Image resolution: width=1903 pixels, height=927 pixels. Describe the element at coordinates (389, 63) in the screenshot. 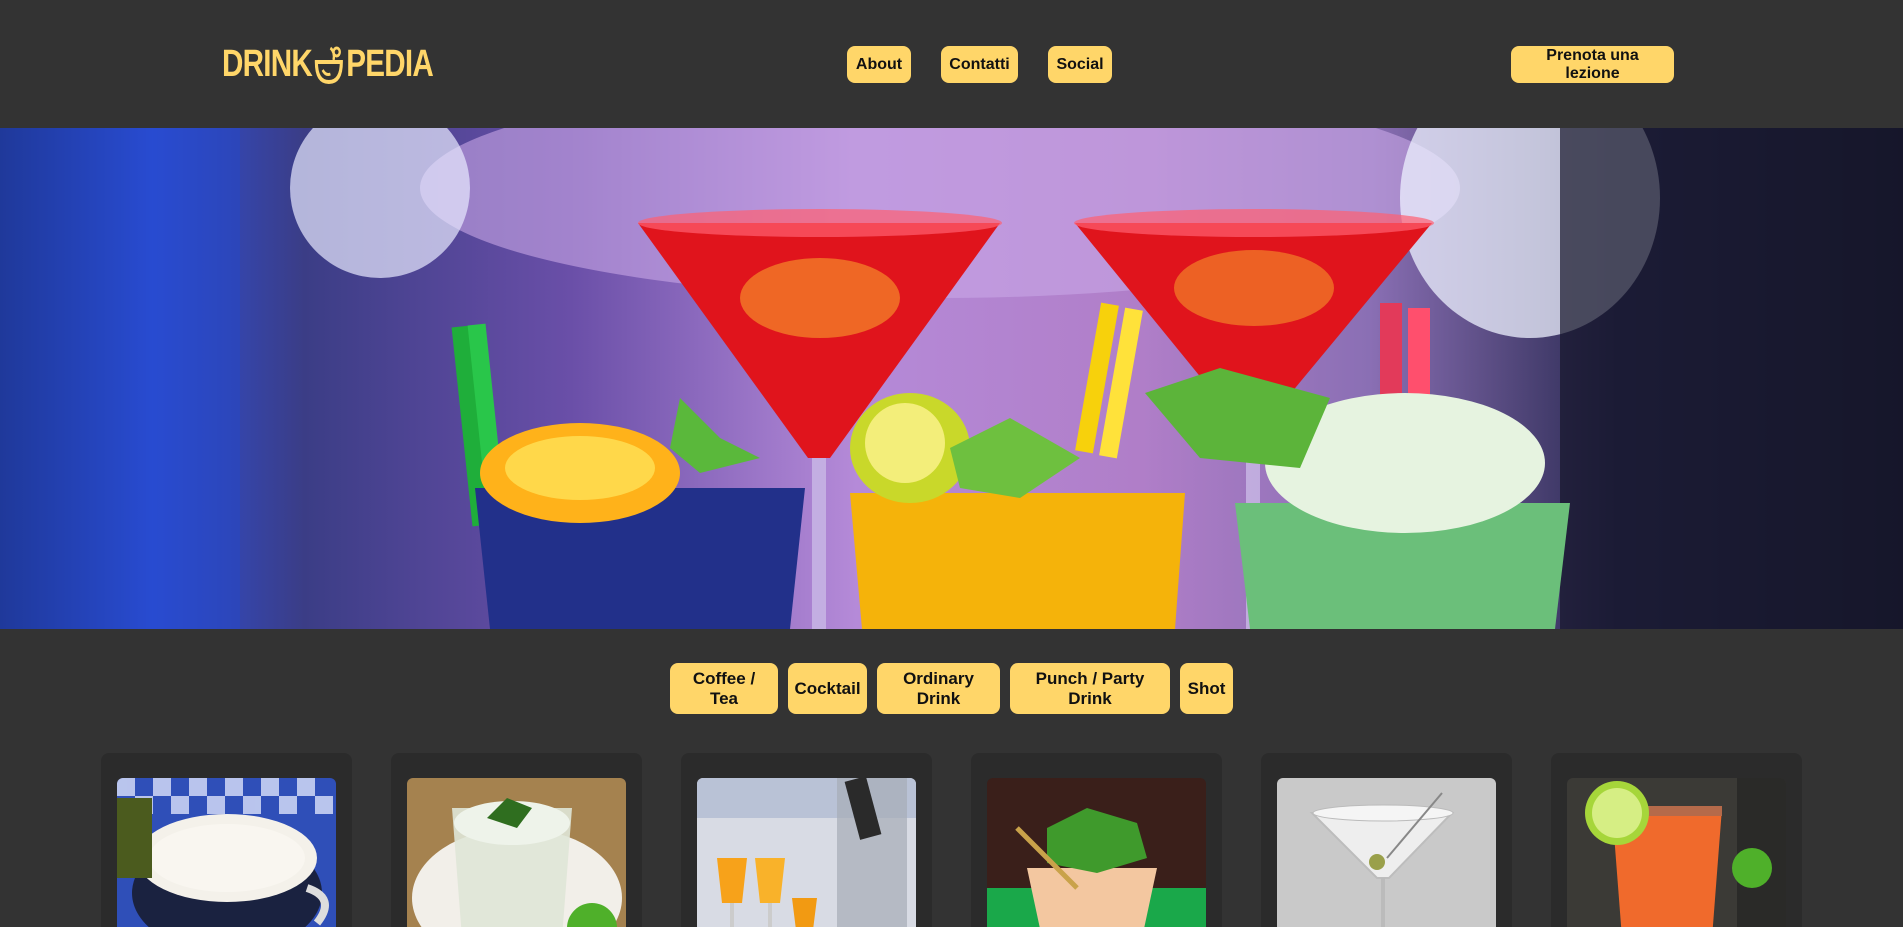

I see `logo-text-right: PEDIA` at that location.